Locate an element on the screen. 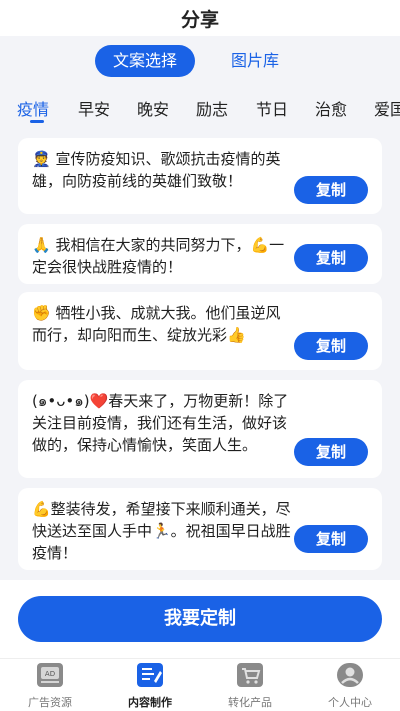 This screenshot has height=711, width=400. card-text: ✊ 牺牲小我、成就大我。他们虽逆风而行，却向阳而生、绽放光彩👍 is located at coordinates (156, 324).